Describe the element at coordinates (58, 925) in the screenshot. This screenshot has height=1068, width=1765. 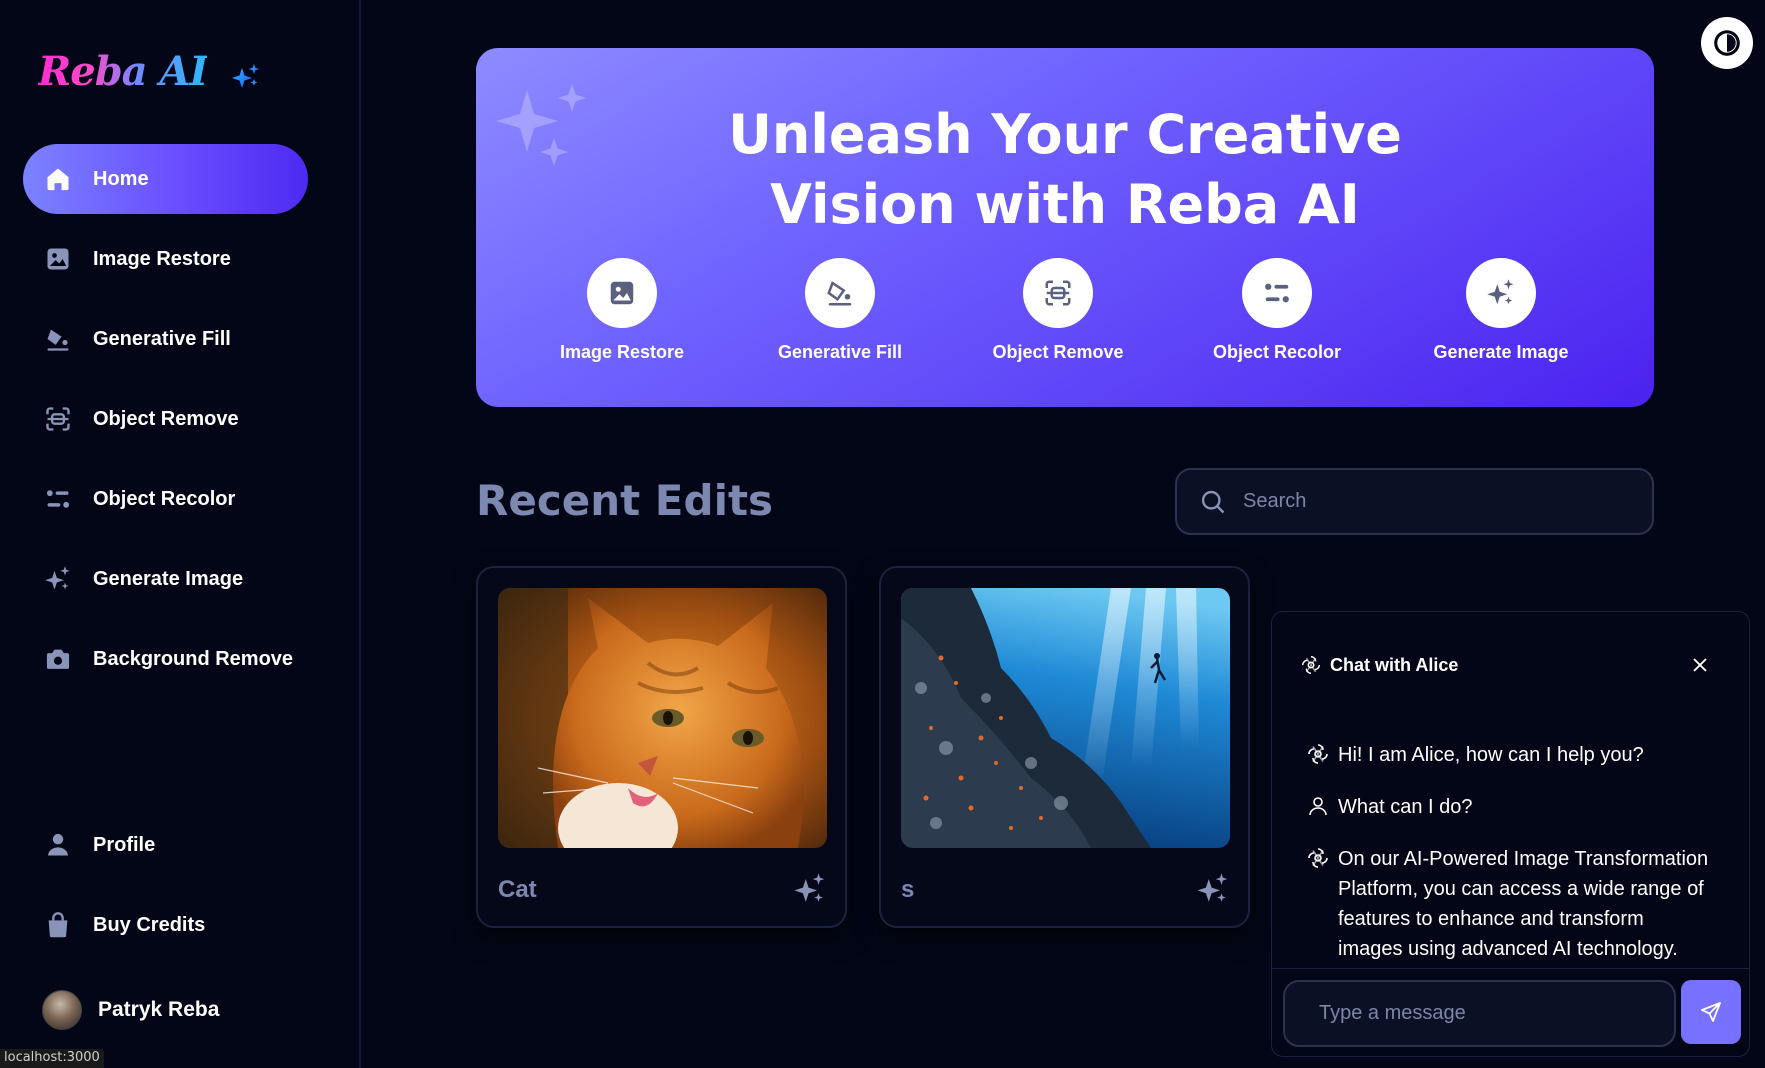
I see `bag-icon` at that location.